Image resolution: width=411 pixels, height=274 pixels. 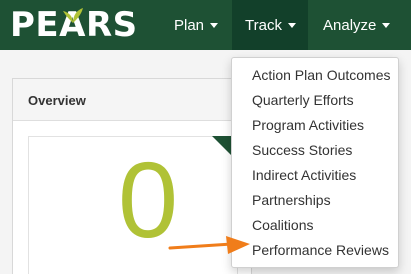 What do you see at coordinates (315, 175) in the screenshot?
I see `menu-item-indirect-activities: Indirect Activities` at bounding box center [315, 175].